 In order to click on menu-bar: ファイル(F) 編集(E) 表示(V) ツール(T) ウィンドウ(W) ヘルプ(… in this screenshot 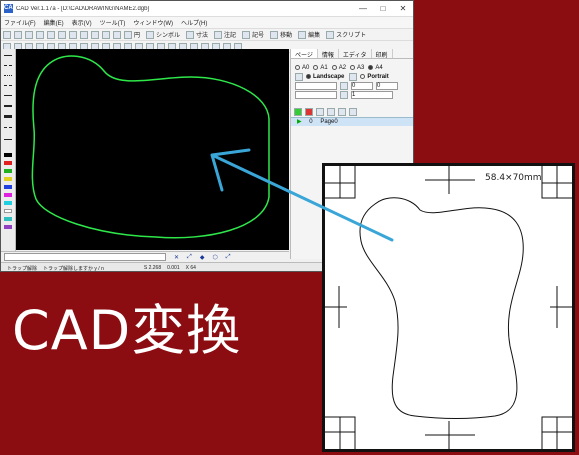, I will do `click(207, 23)`.